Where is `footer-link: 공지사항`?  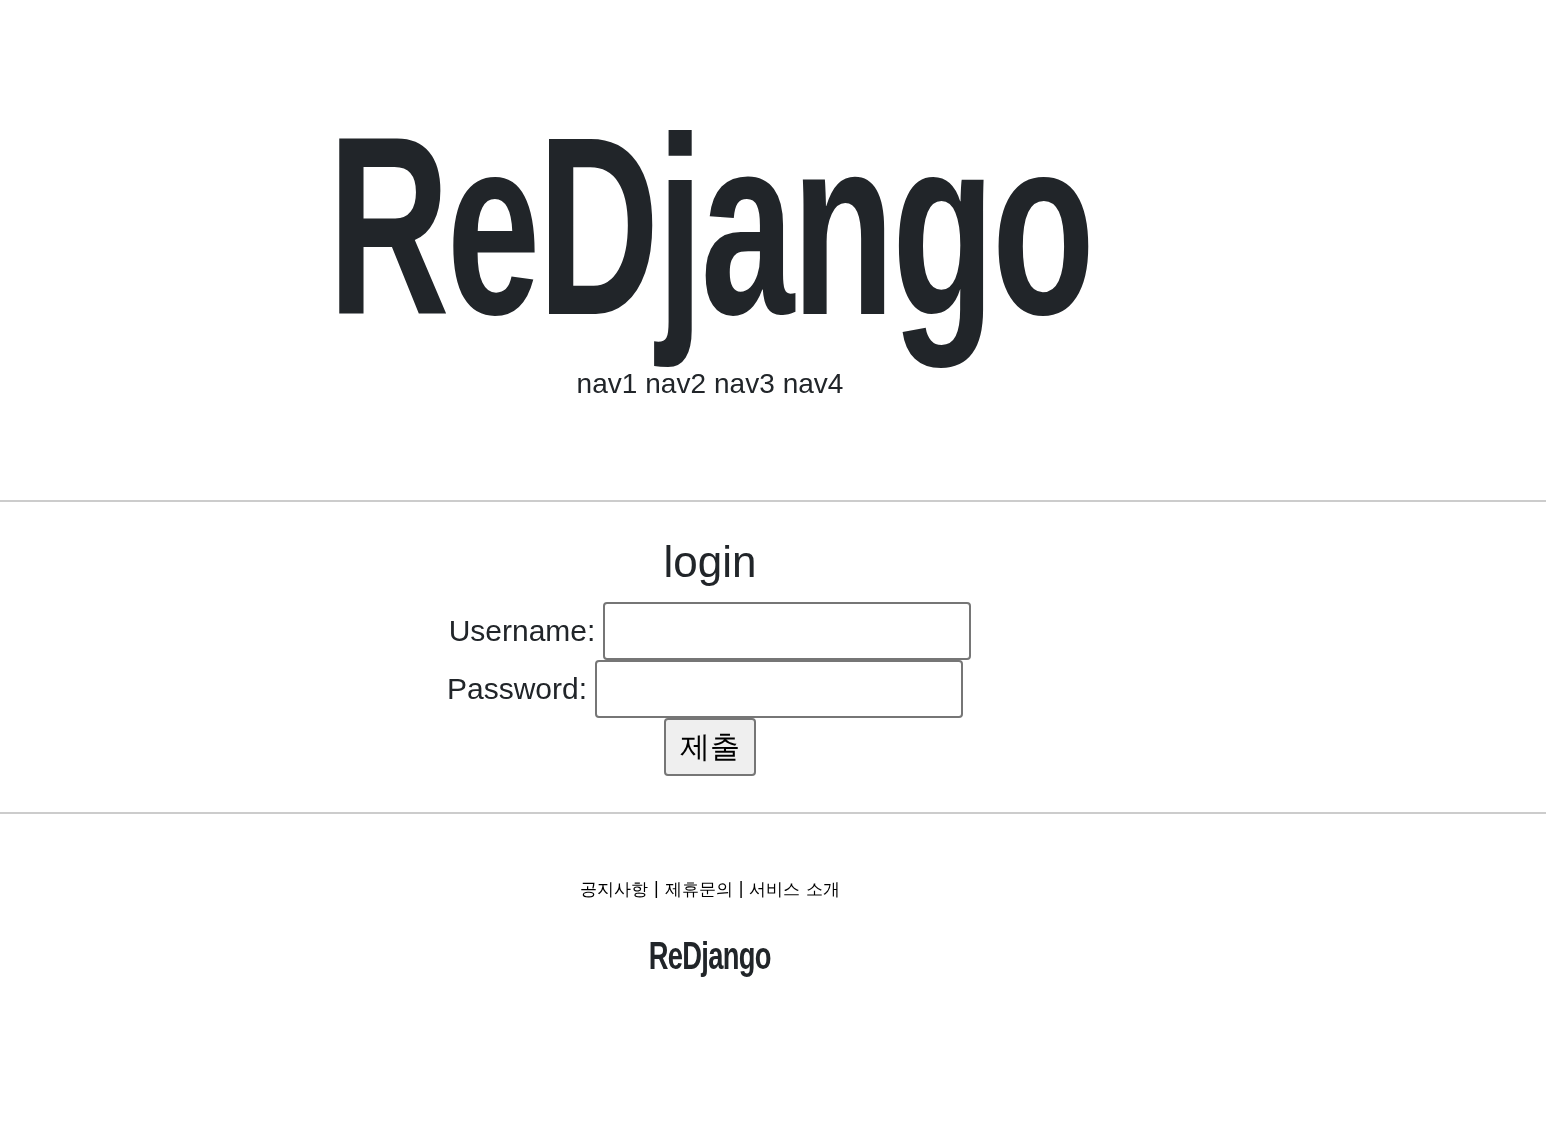 footer-link: 공지사항 is located at coordinates (614, 890).